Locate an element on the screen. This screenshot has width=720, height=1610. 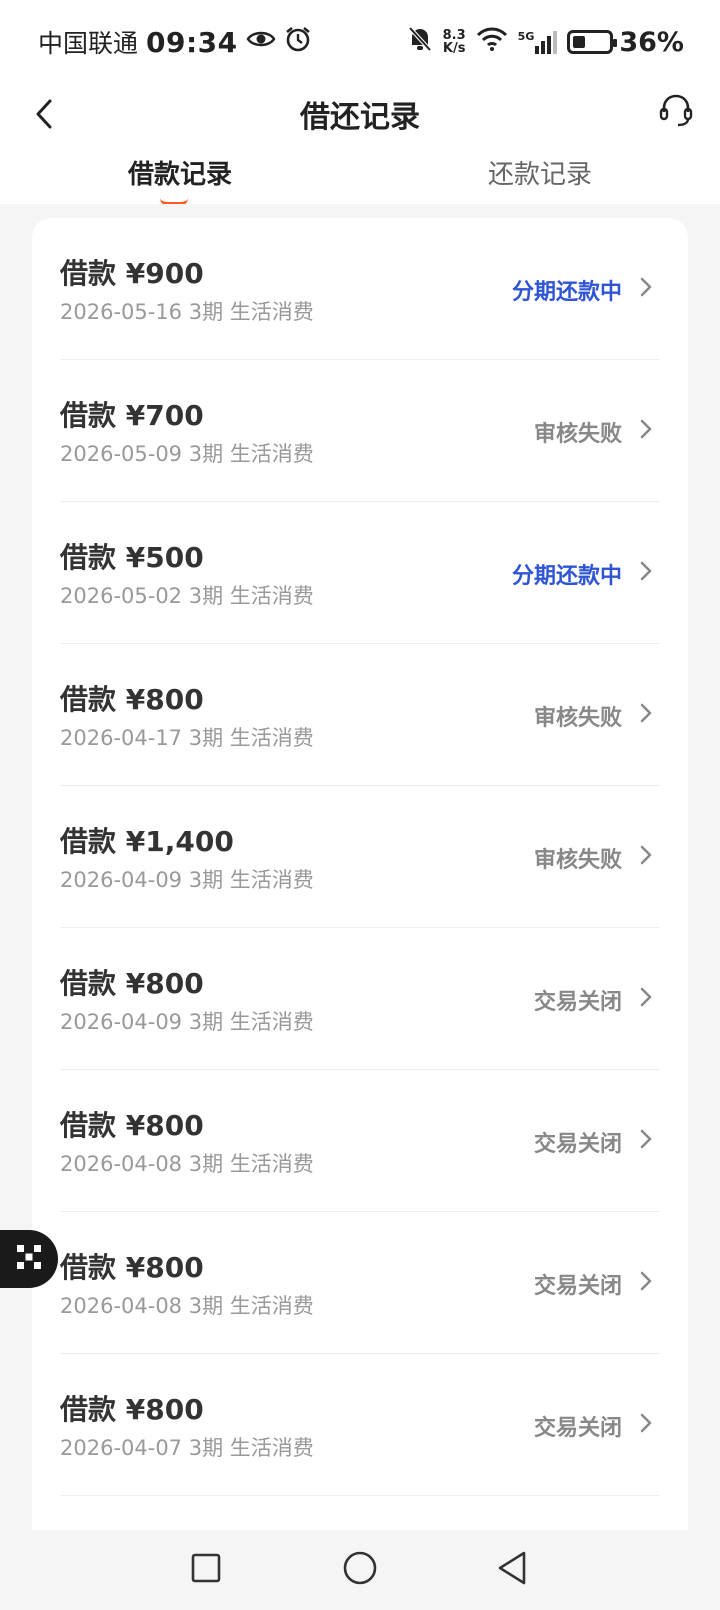
record-row: 借款 ¥900 2026-05-16 3期 生活消费 分期还款中 is located at coordinates (360, 289).